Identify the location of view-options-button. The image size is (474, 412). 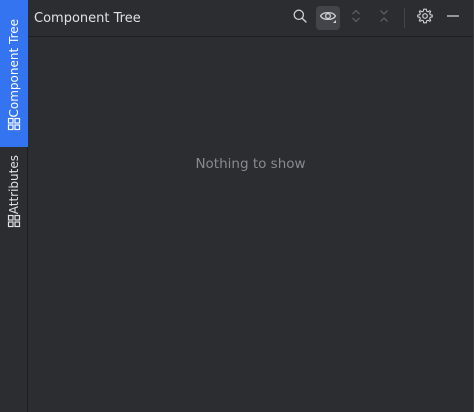
(328, 18).